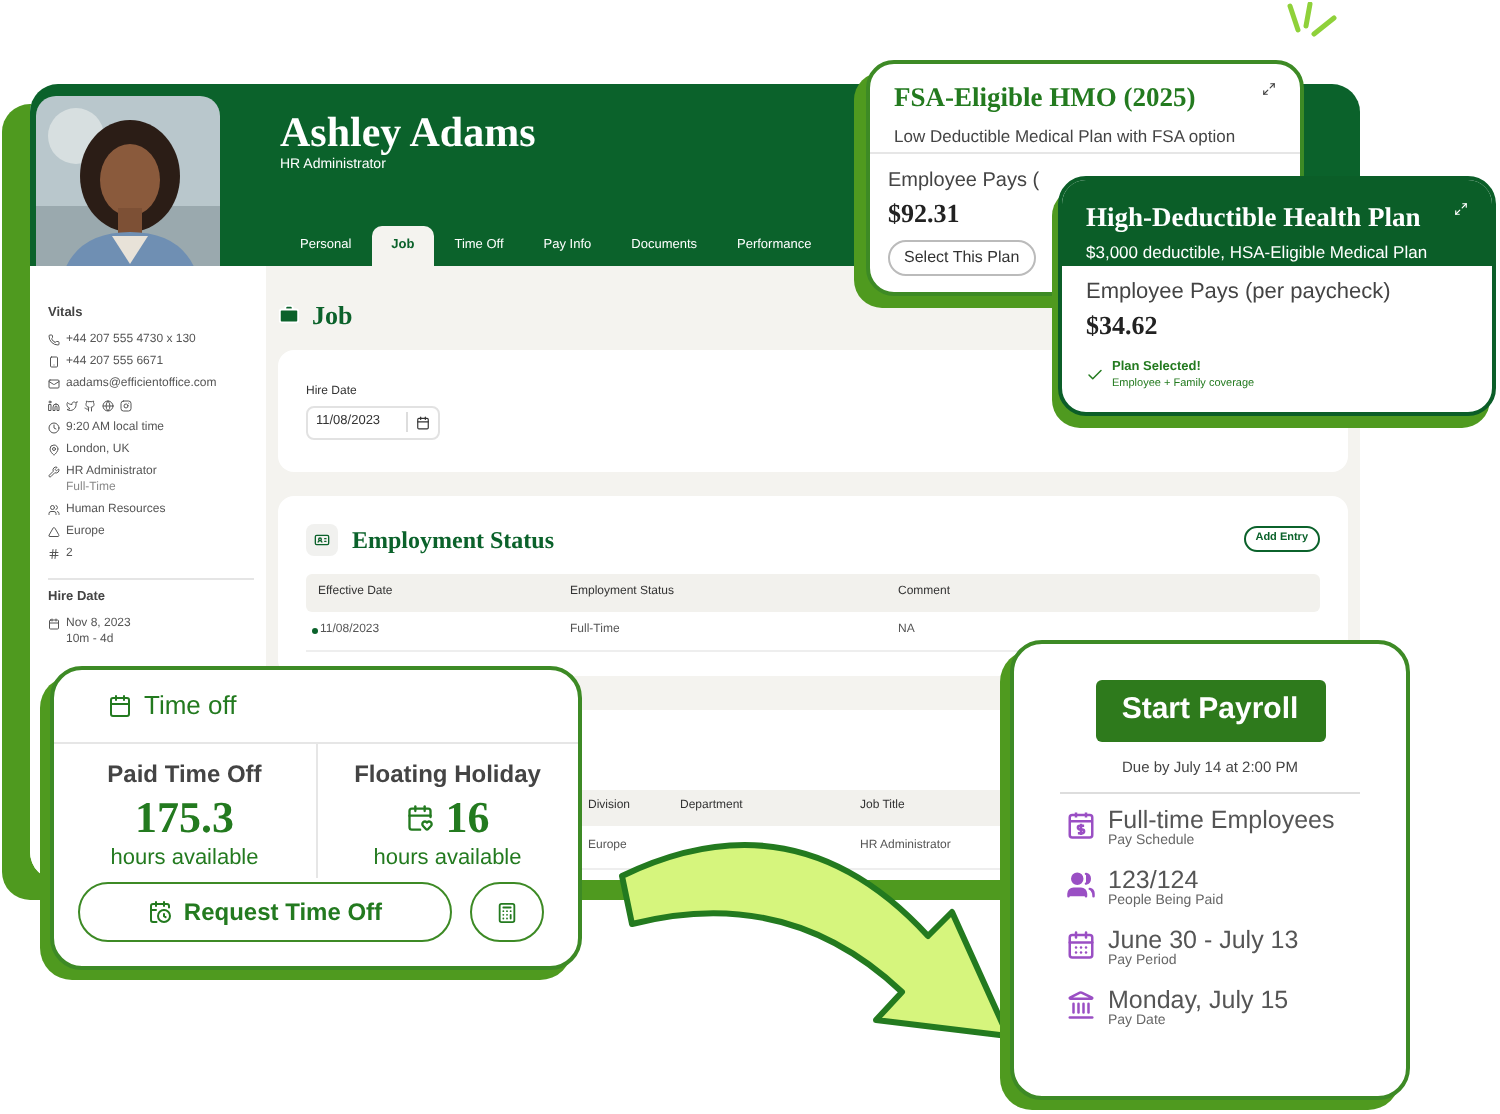 The width and height of the screenshot is (1500, 1114). I want to click on briefcase-icon, so click(289, 315).